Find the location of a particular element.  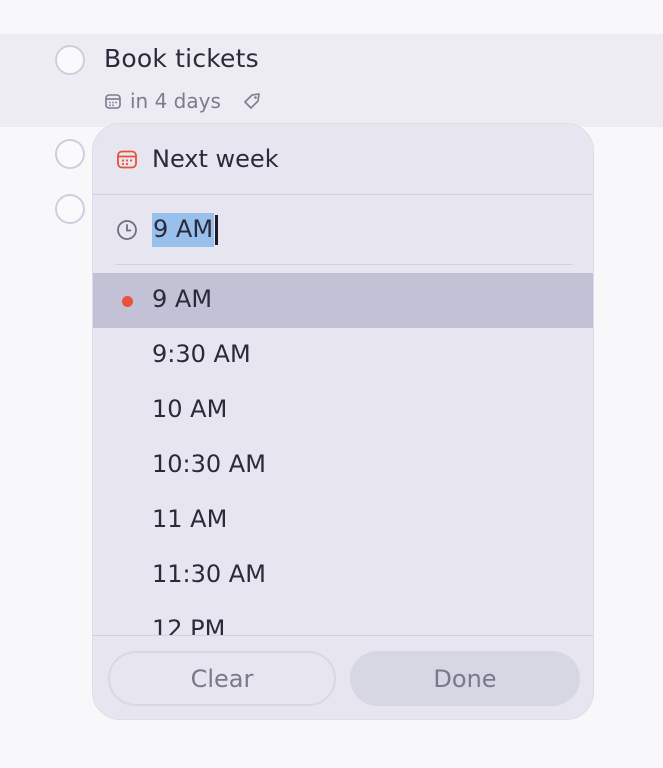

tag-icon is located at coordinates (252, 101).